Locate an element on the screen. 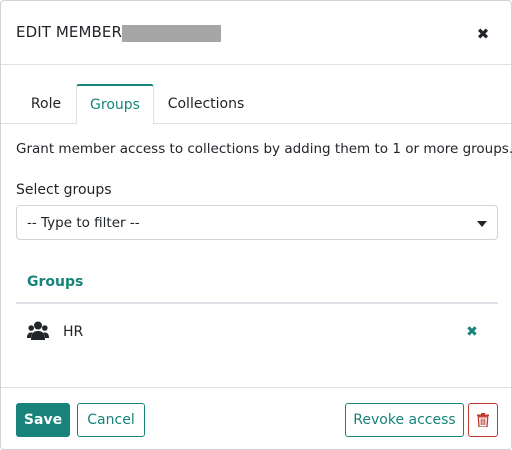 Image resolution: width=512 pixels, height=450 pixels. remove-group-icon: ✖ is located at coordinates (472, 332).